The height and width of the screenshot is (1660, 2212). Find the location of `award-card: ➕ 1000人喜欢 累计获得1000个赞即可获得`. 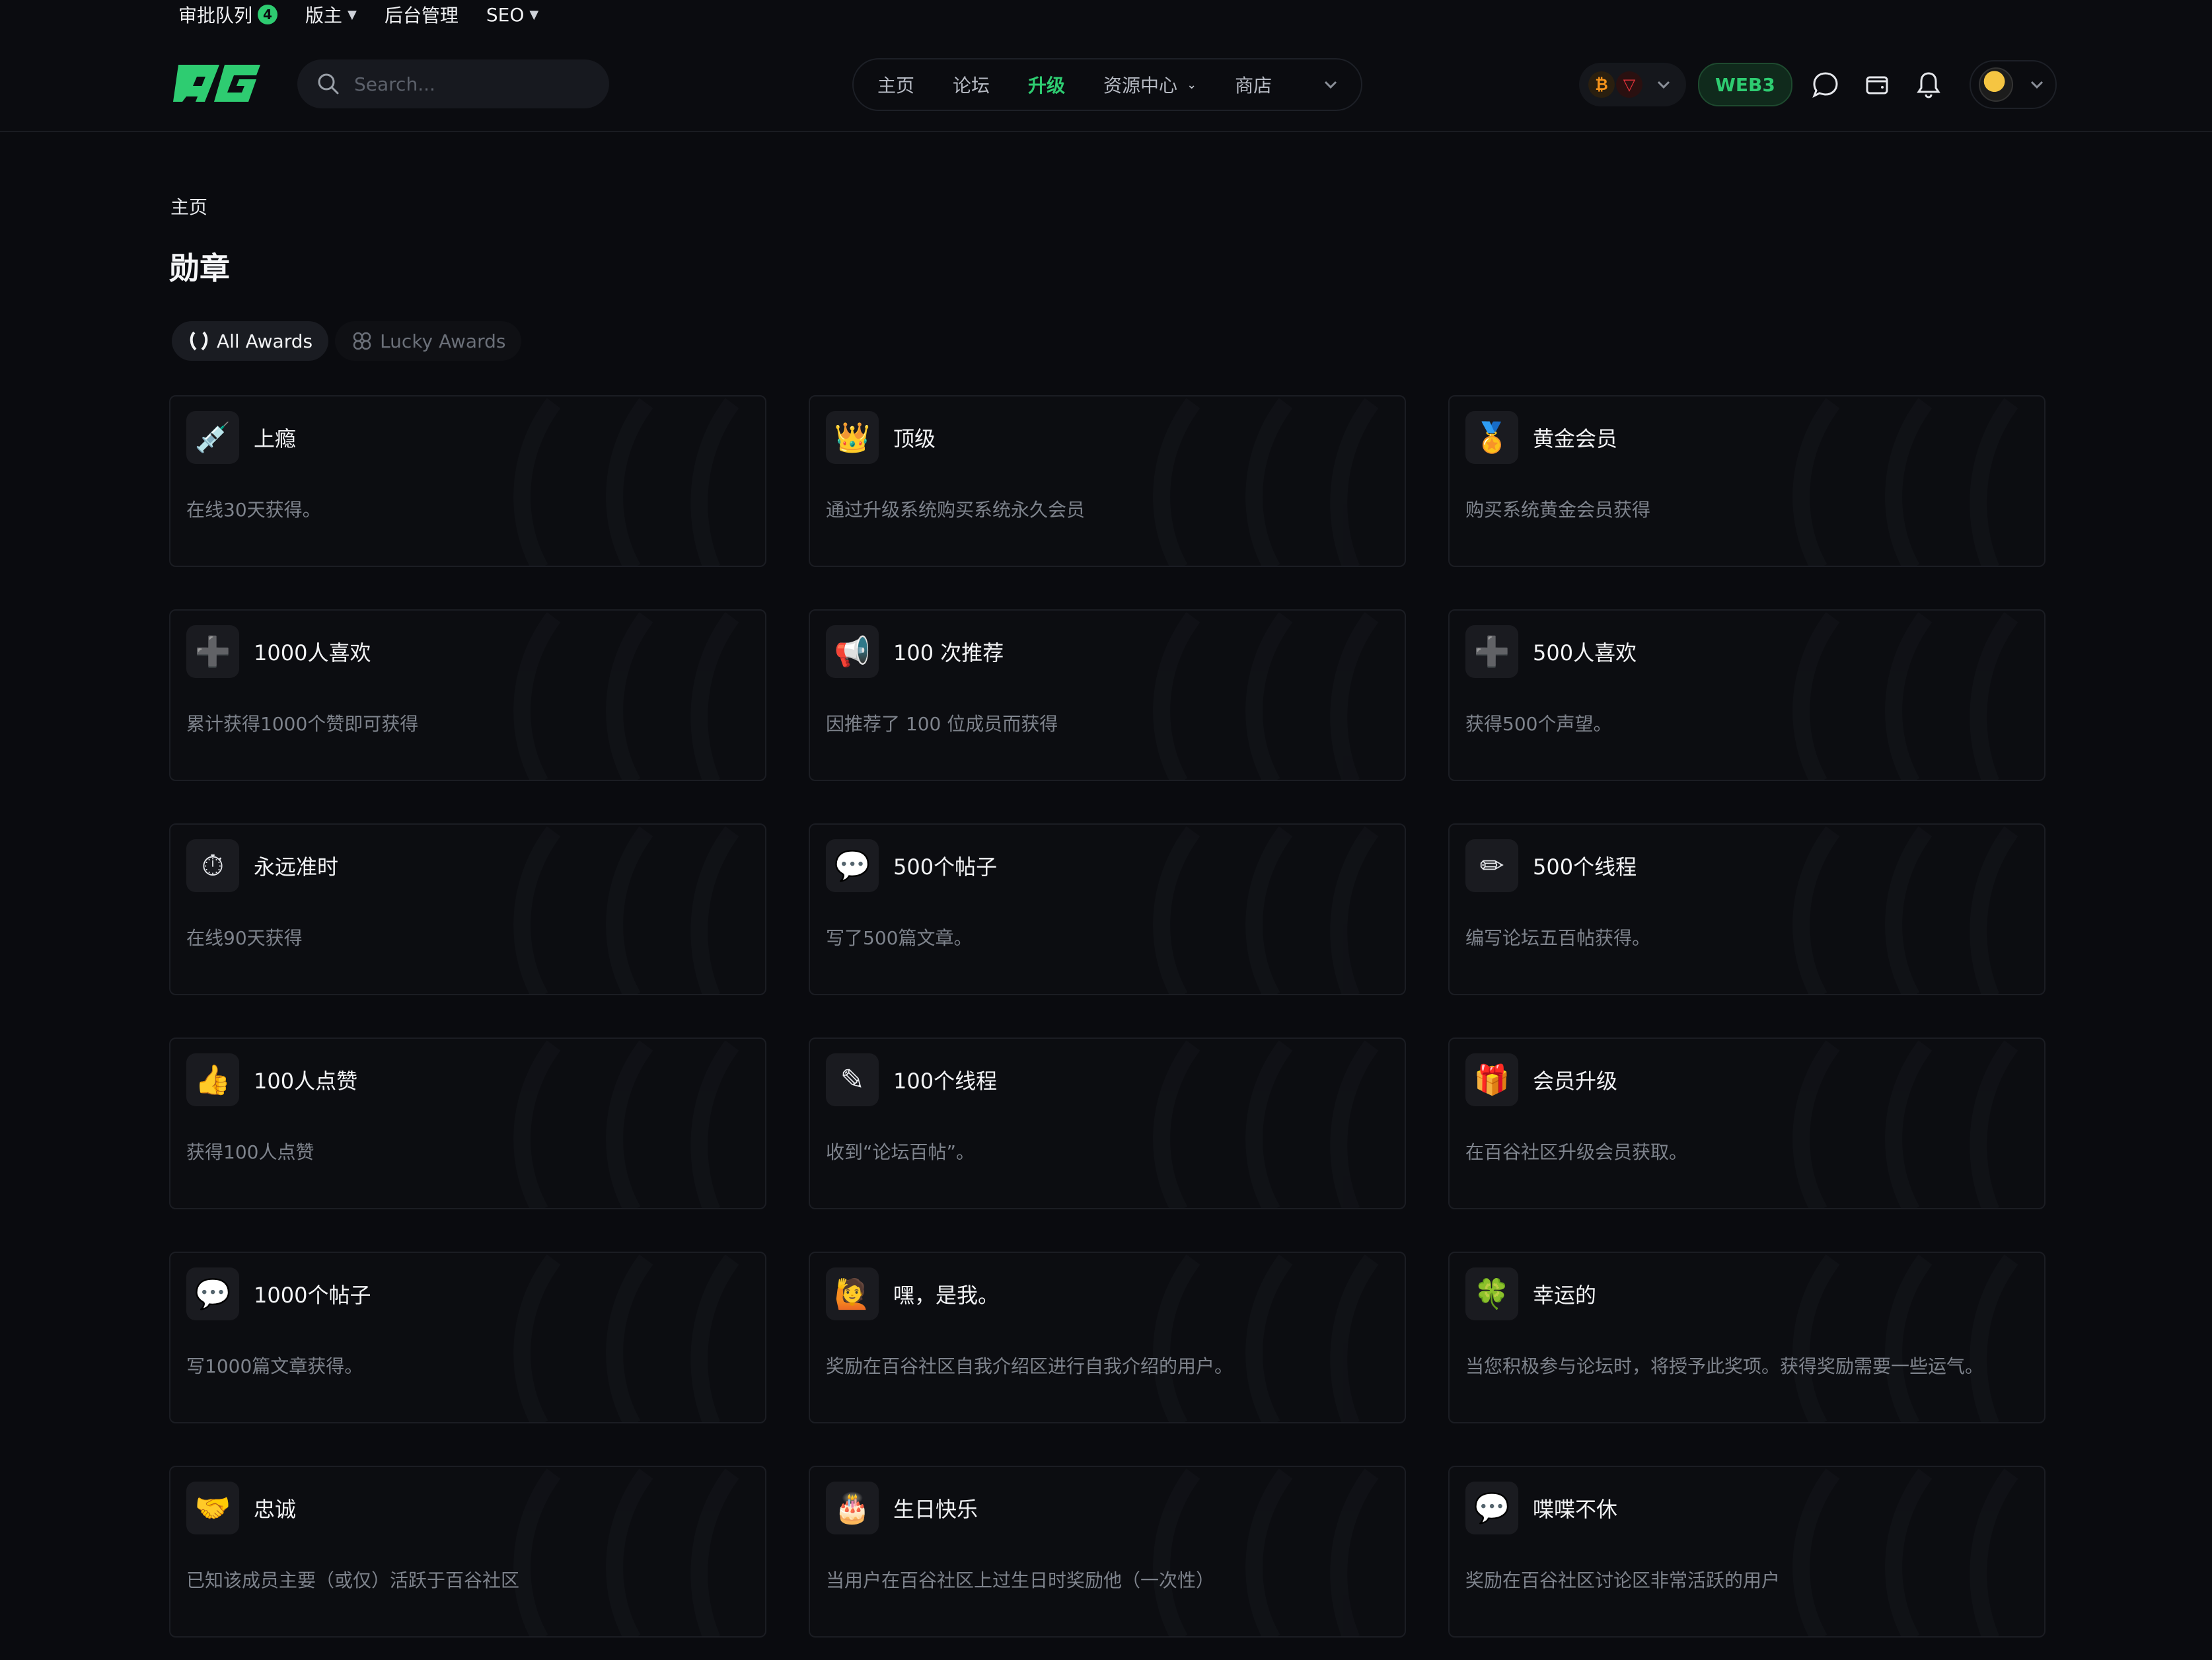

award-card: ➕ 1000人喜欢 累计获得1000个赞即可获得 is located at coordinates (467, 695).